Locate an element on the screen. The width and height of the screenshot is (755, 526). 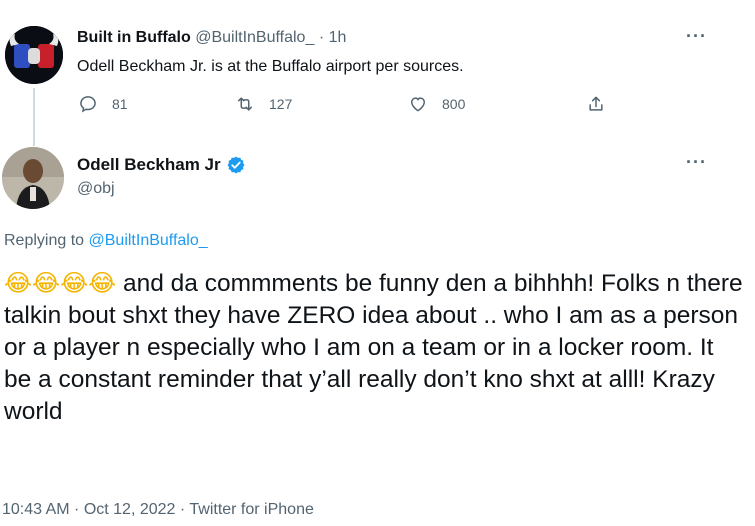
retweet-count: 127 is located at coordinates (281, 104).